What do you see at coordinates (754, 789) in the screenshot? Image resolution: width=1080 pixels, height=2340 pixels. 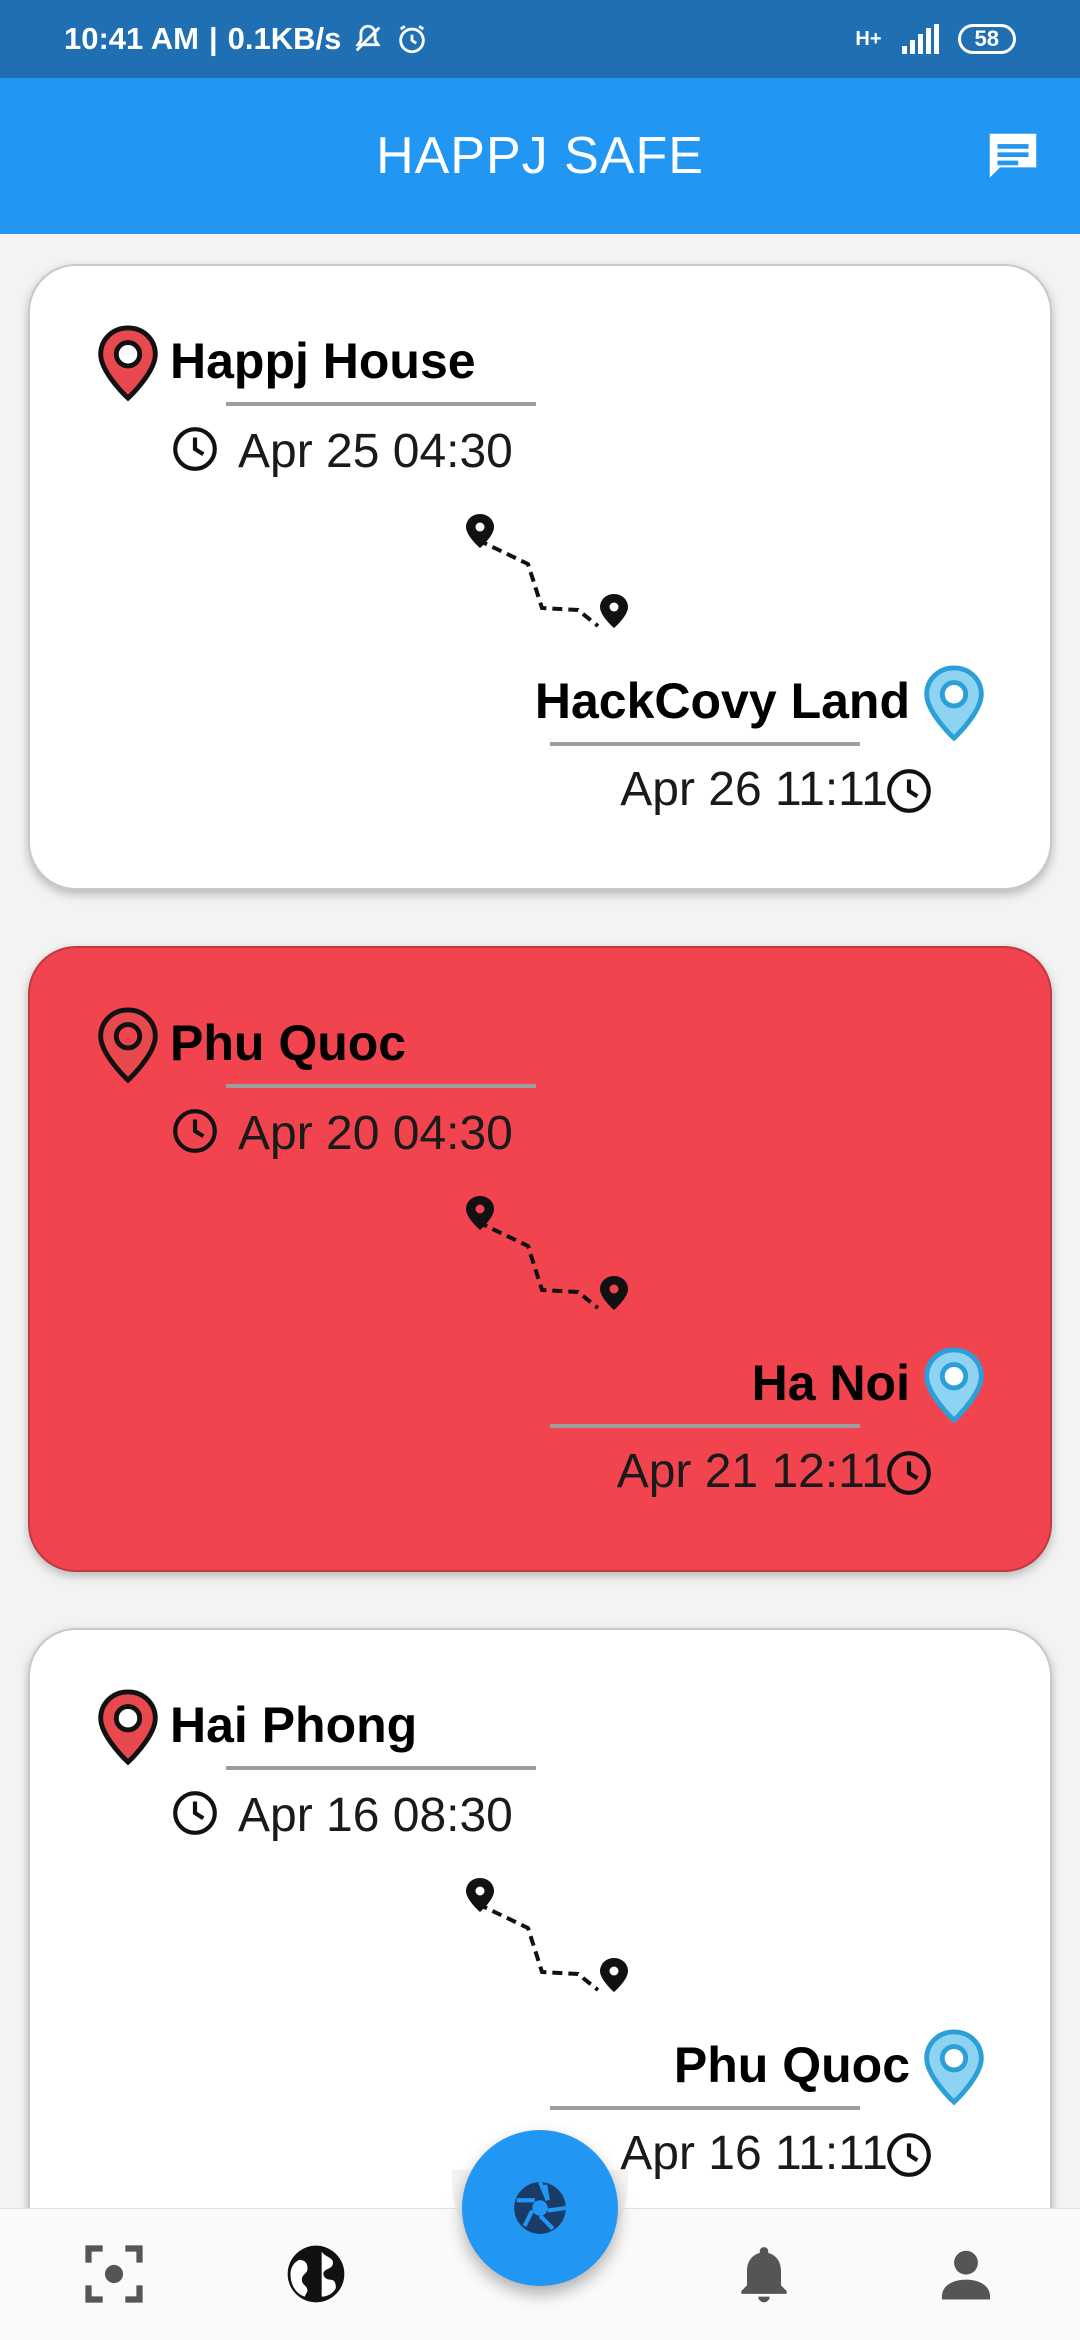 I see `destination-time: Apr 26 11:11` at bounding box center [754, 789].